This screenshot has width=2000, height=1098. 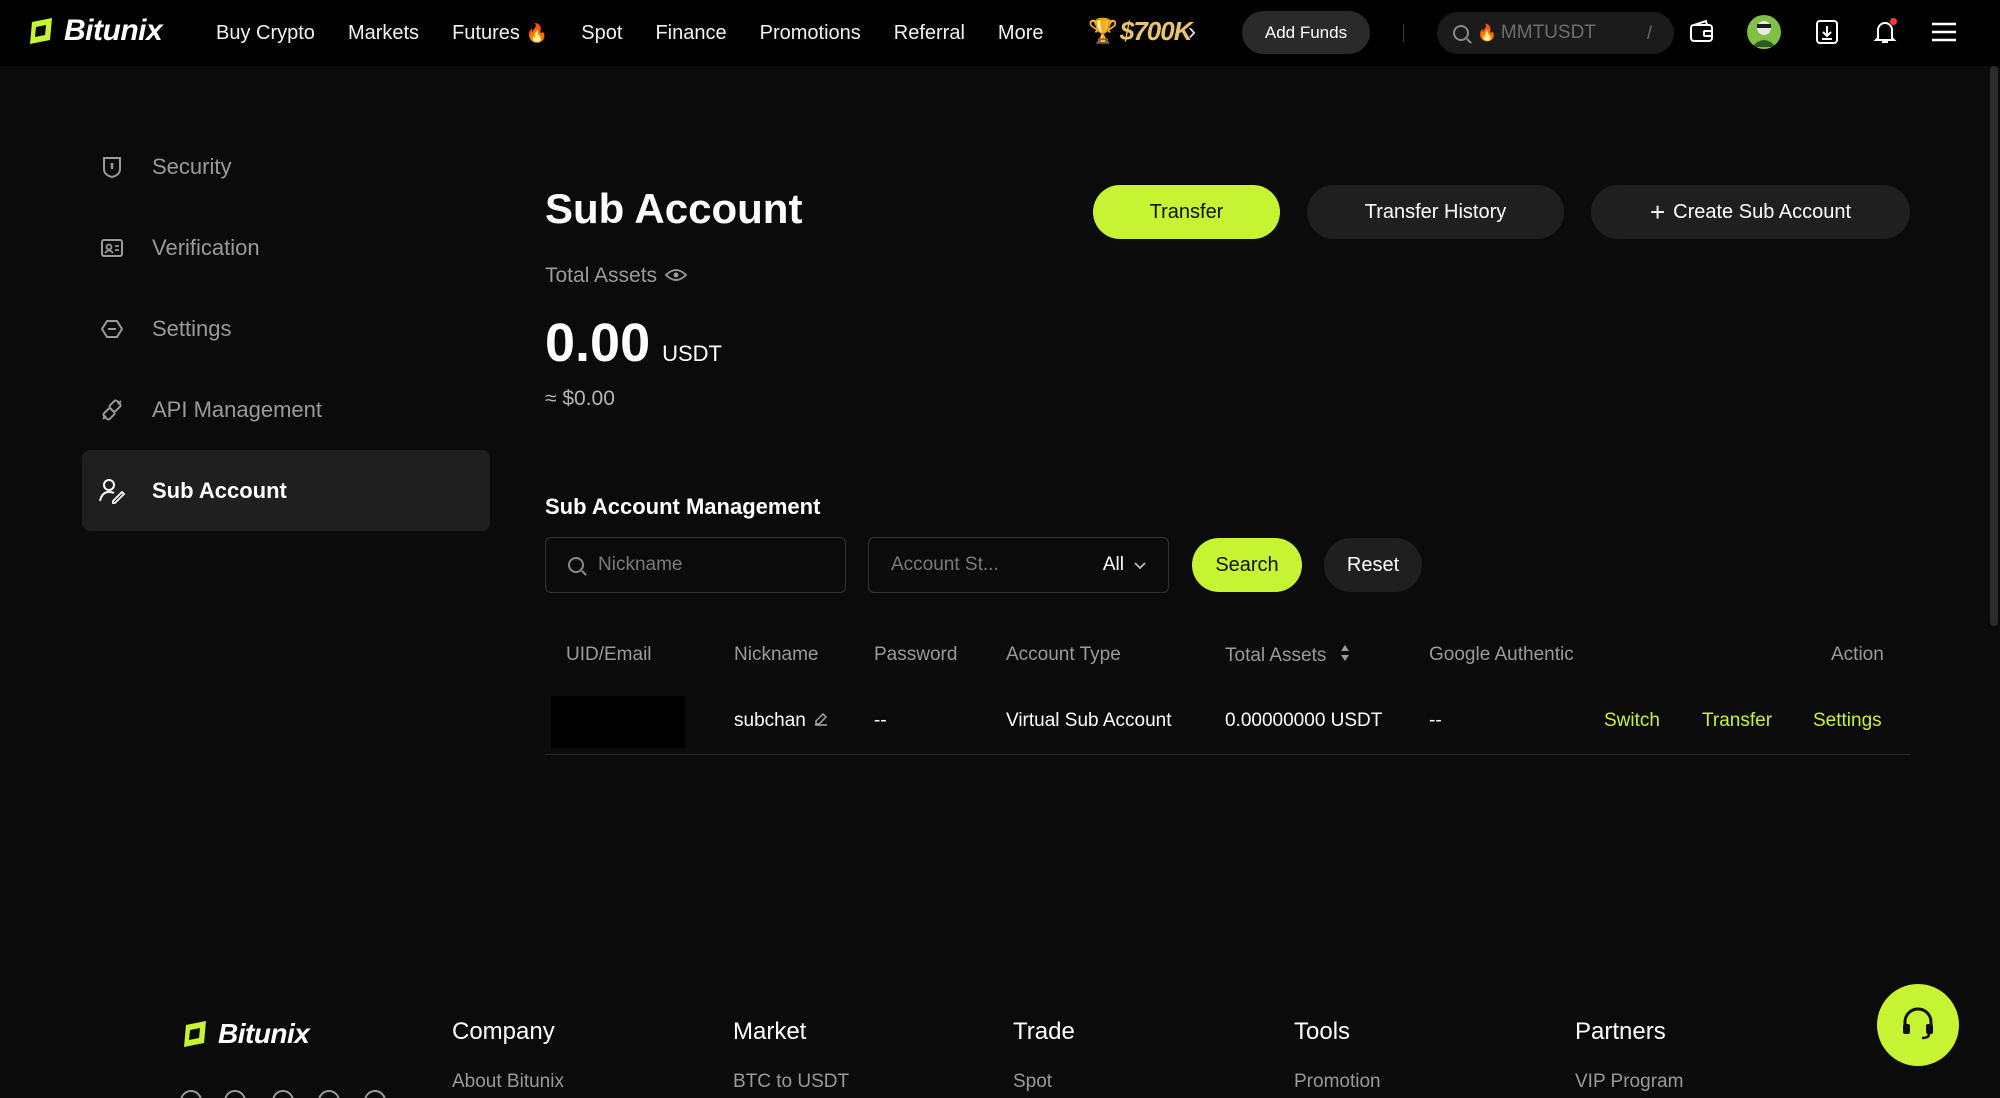 What do you see at coordinates (676, 276) in the screenshot?
I see `eye-icon` at bounding box center [676, 276].